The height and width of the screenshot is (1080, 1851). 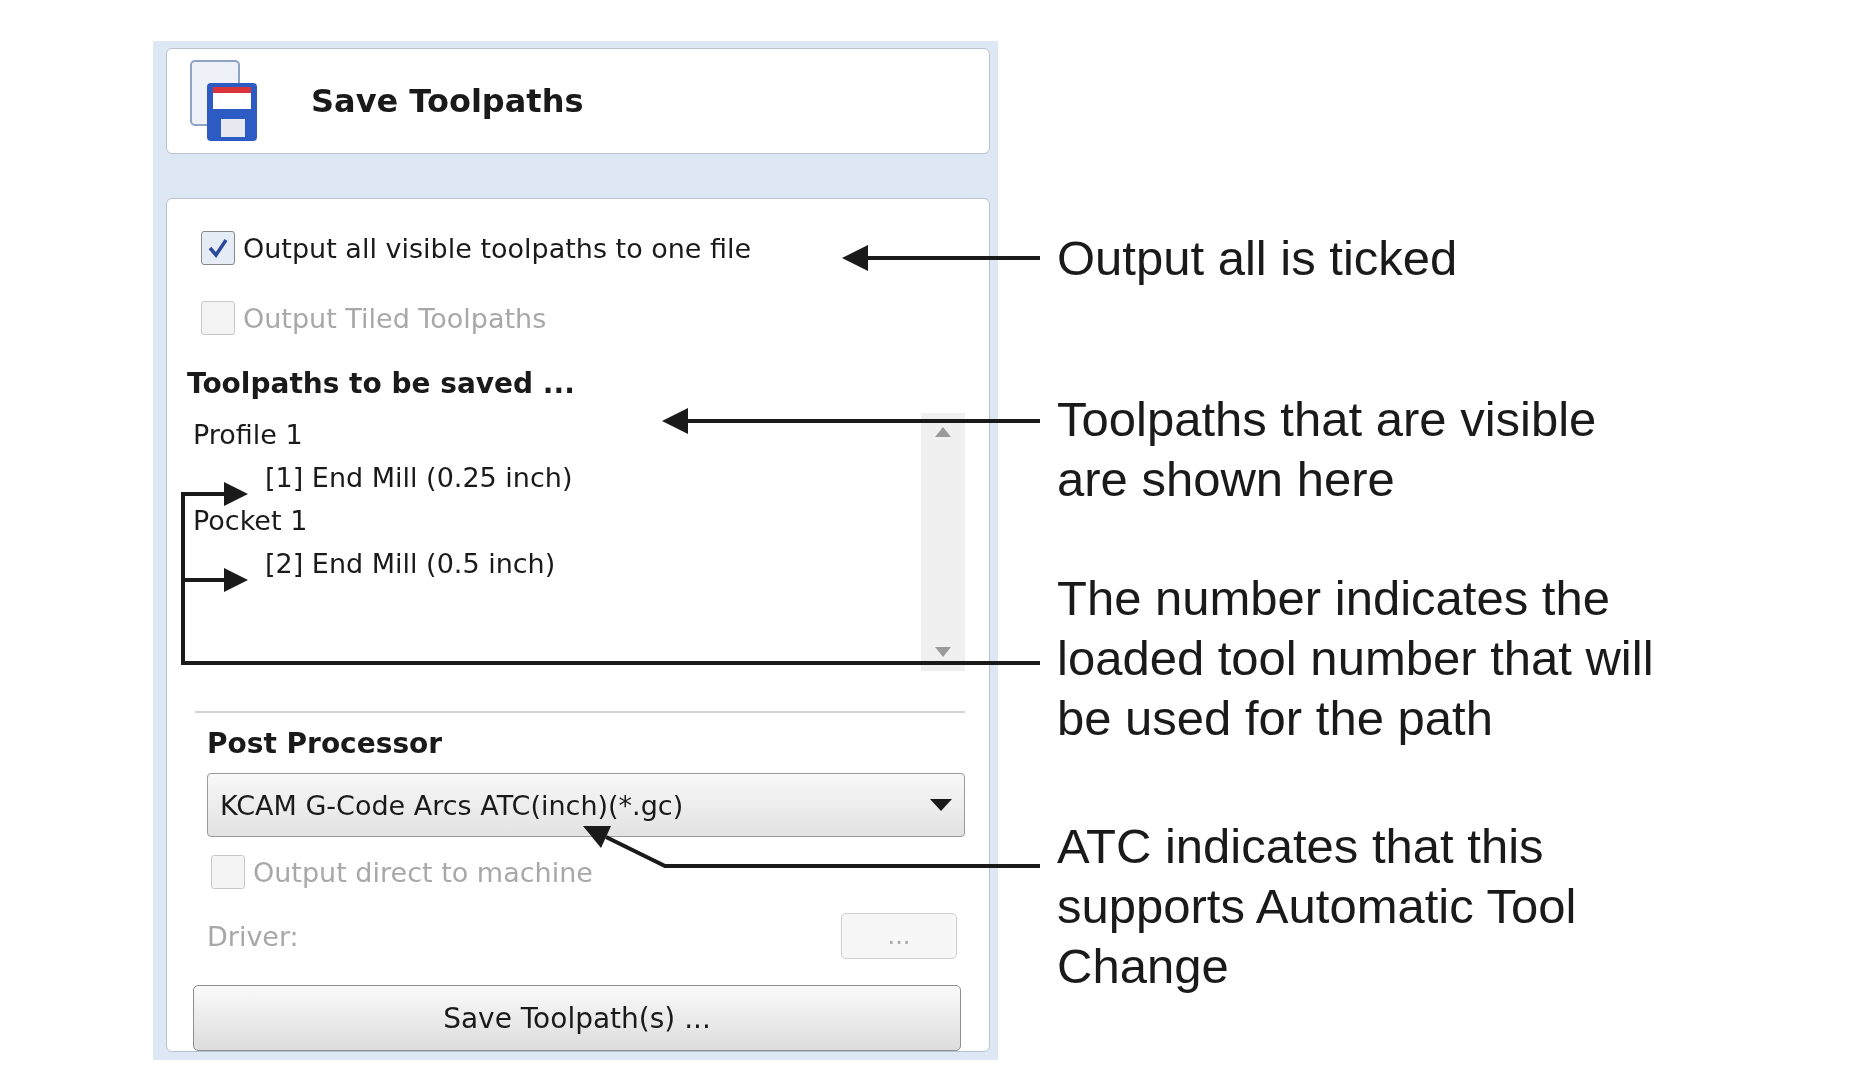 I want to click on annotation-text: Toolpaths that are visible are shown here, so click(x=1327, y=449).